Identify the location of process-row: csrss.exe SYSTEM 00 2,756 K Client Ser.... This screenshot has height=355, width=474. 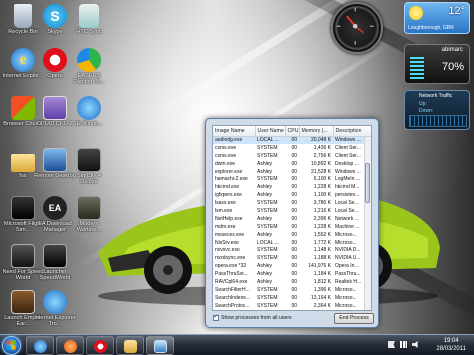
(292, 156).